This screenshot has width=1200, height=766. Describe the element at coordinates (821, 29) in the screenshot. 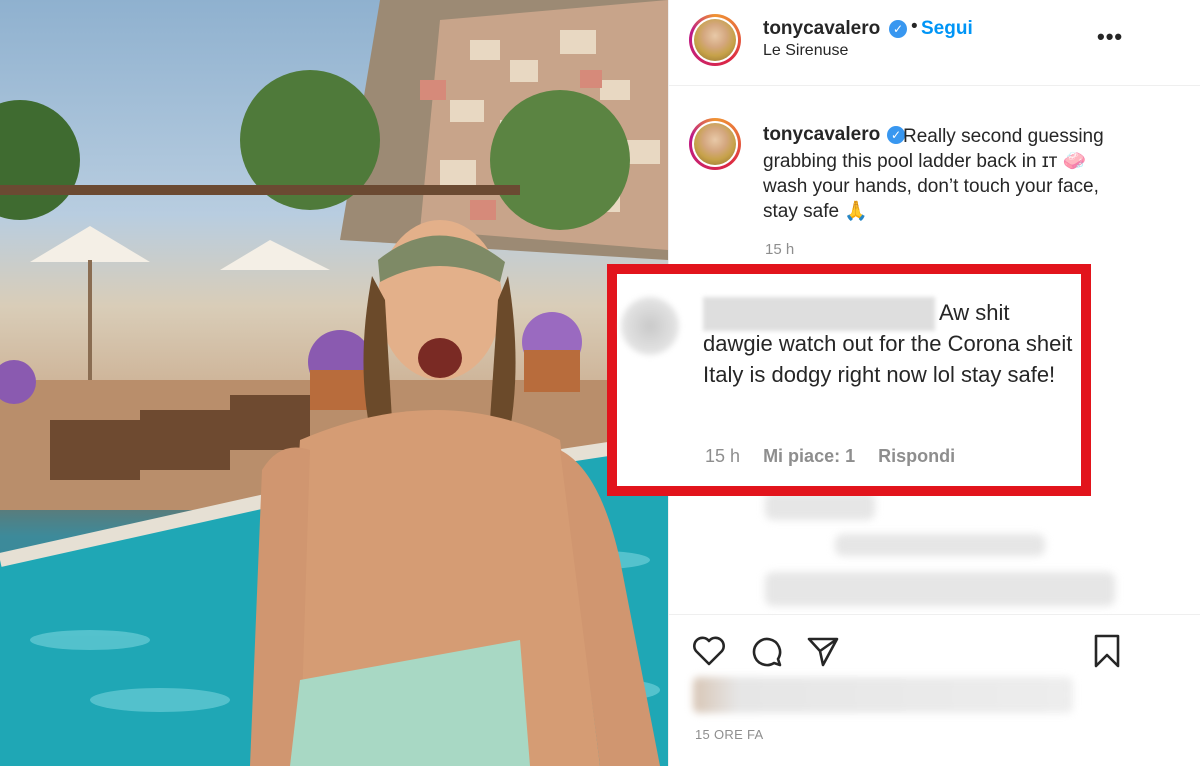

I see `author-username: tonycavalero` at that location.